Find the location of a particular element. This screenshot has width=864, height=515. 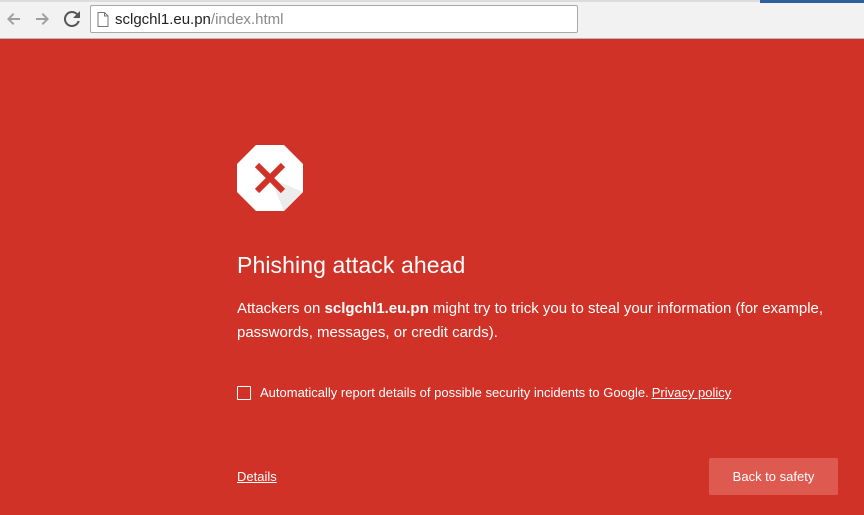

arrow-right-icon is located at coordinates (42, 19).